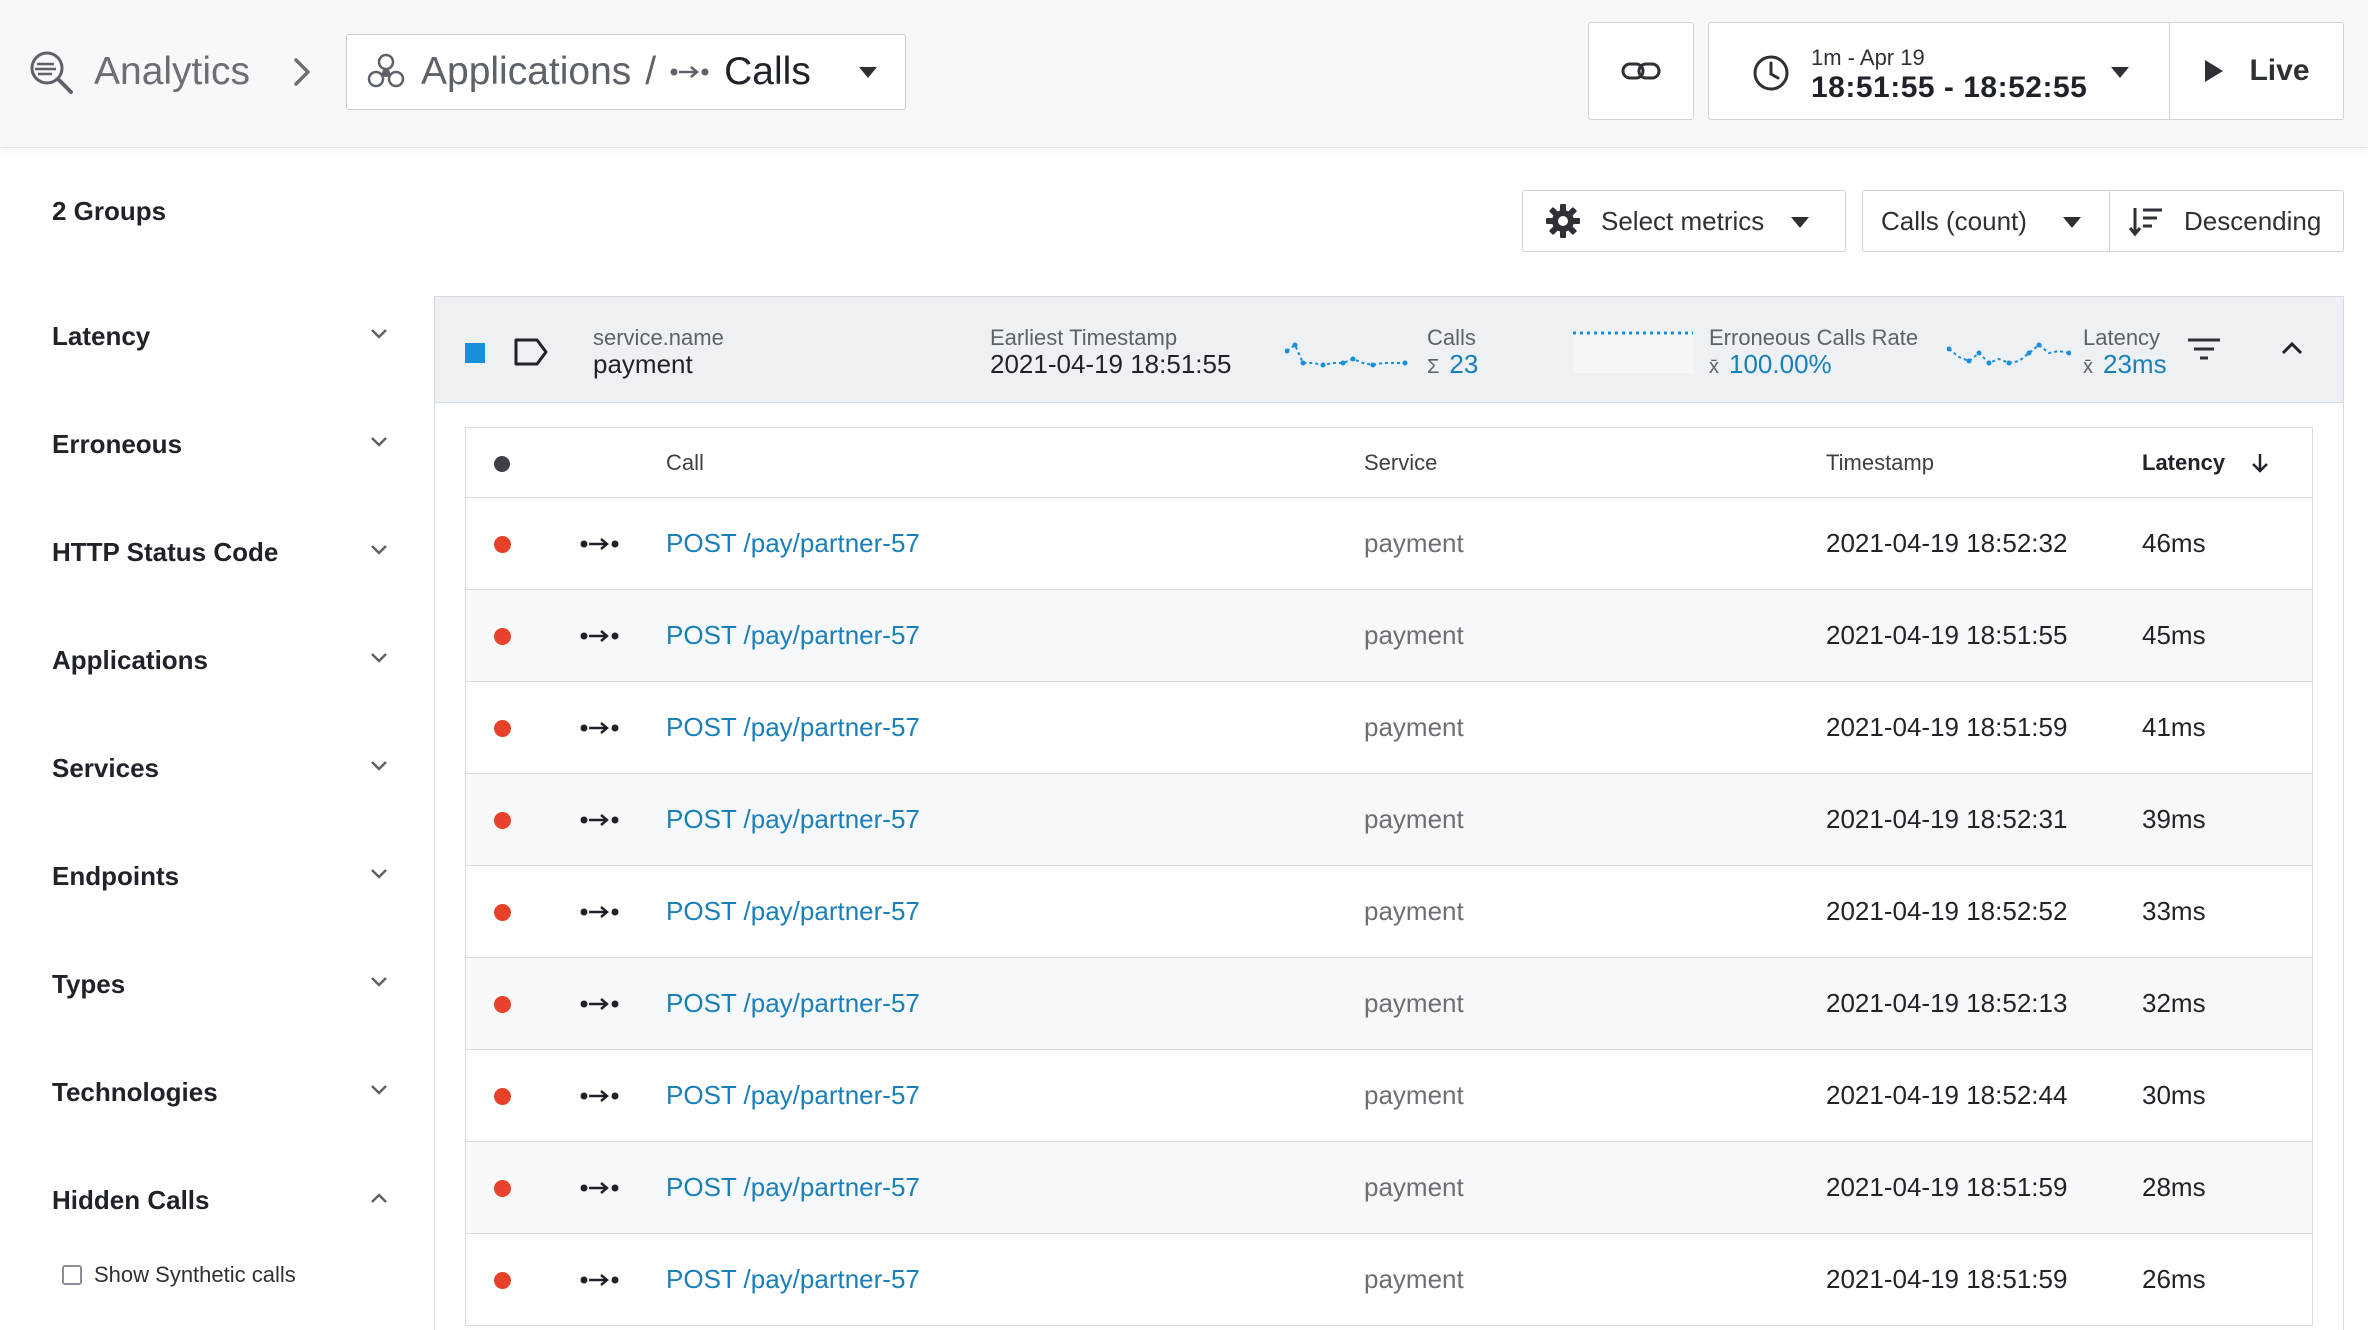 This screenshot has height=1330, width=2368. I want to click on latency-cell: 39ms, so click(2174, 819).